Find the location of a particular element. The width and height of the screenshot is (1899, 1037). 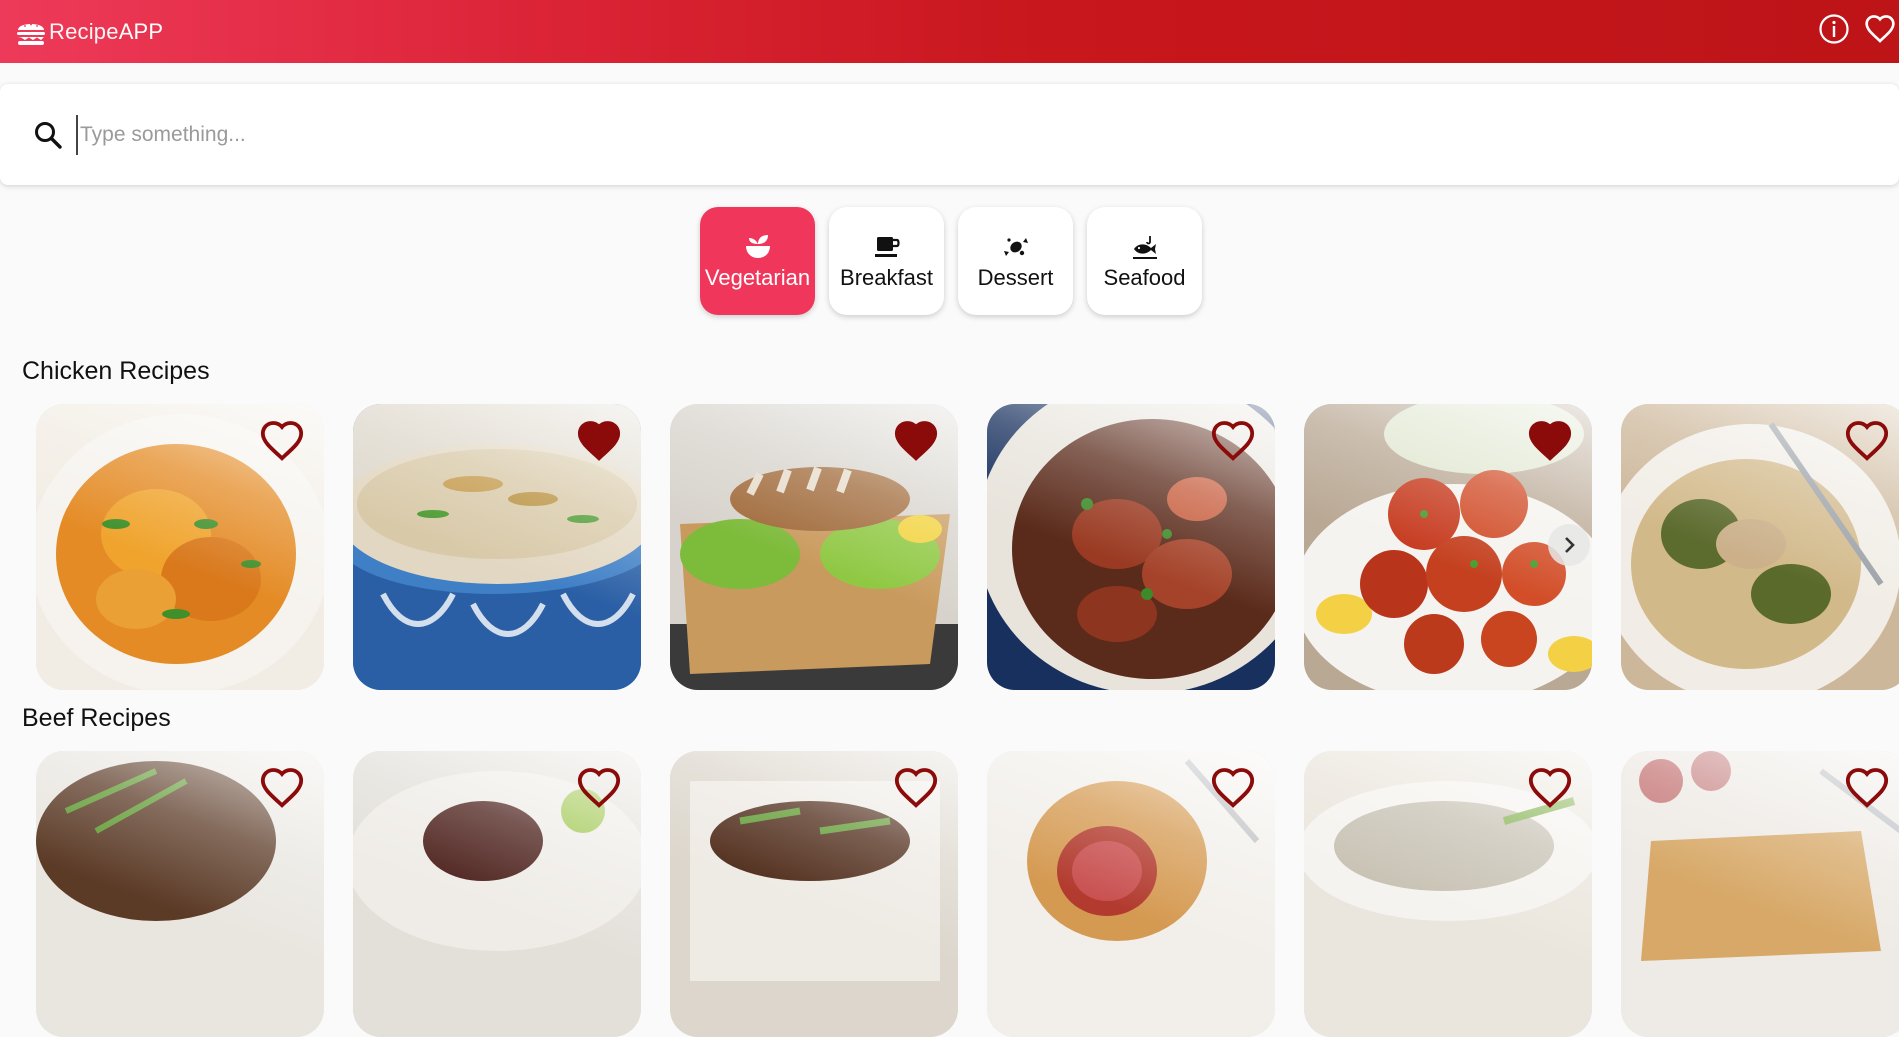

top-app-bar: RecipeAPP is located at coordinates (949, 31).